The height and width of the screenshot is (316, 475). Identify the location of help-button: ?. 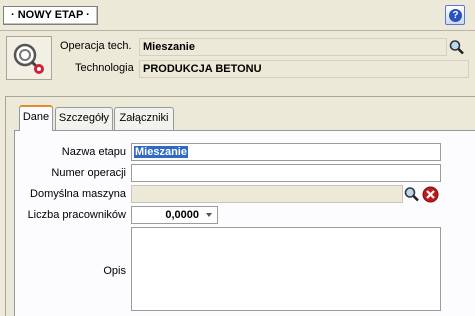
(455, 15).